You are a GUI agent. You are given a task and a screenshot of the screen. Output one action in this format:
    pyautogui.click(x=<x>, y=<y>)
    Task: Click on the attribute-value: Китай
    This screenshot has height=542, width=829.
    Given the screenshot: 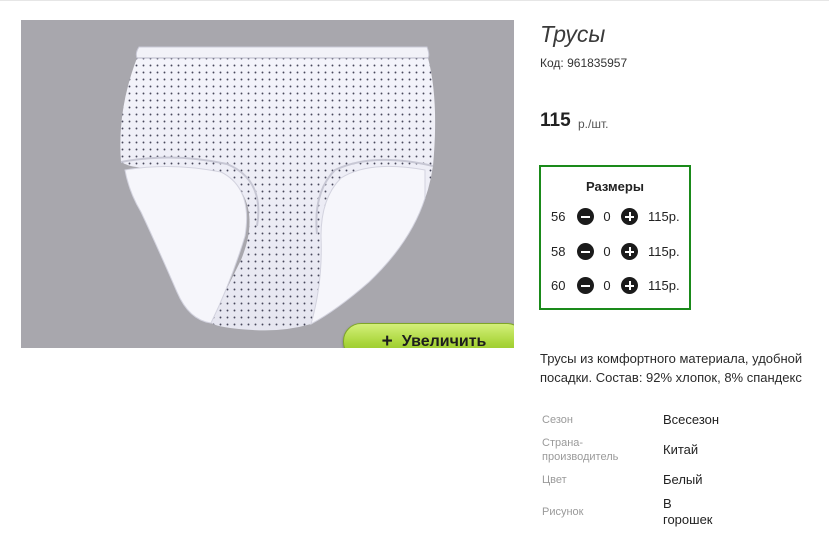 What is the action you would take?
    pyautogui.click(x=681, y=449)
    